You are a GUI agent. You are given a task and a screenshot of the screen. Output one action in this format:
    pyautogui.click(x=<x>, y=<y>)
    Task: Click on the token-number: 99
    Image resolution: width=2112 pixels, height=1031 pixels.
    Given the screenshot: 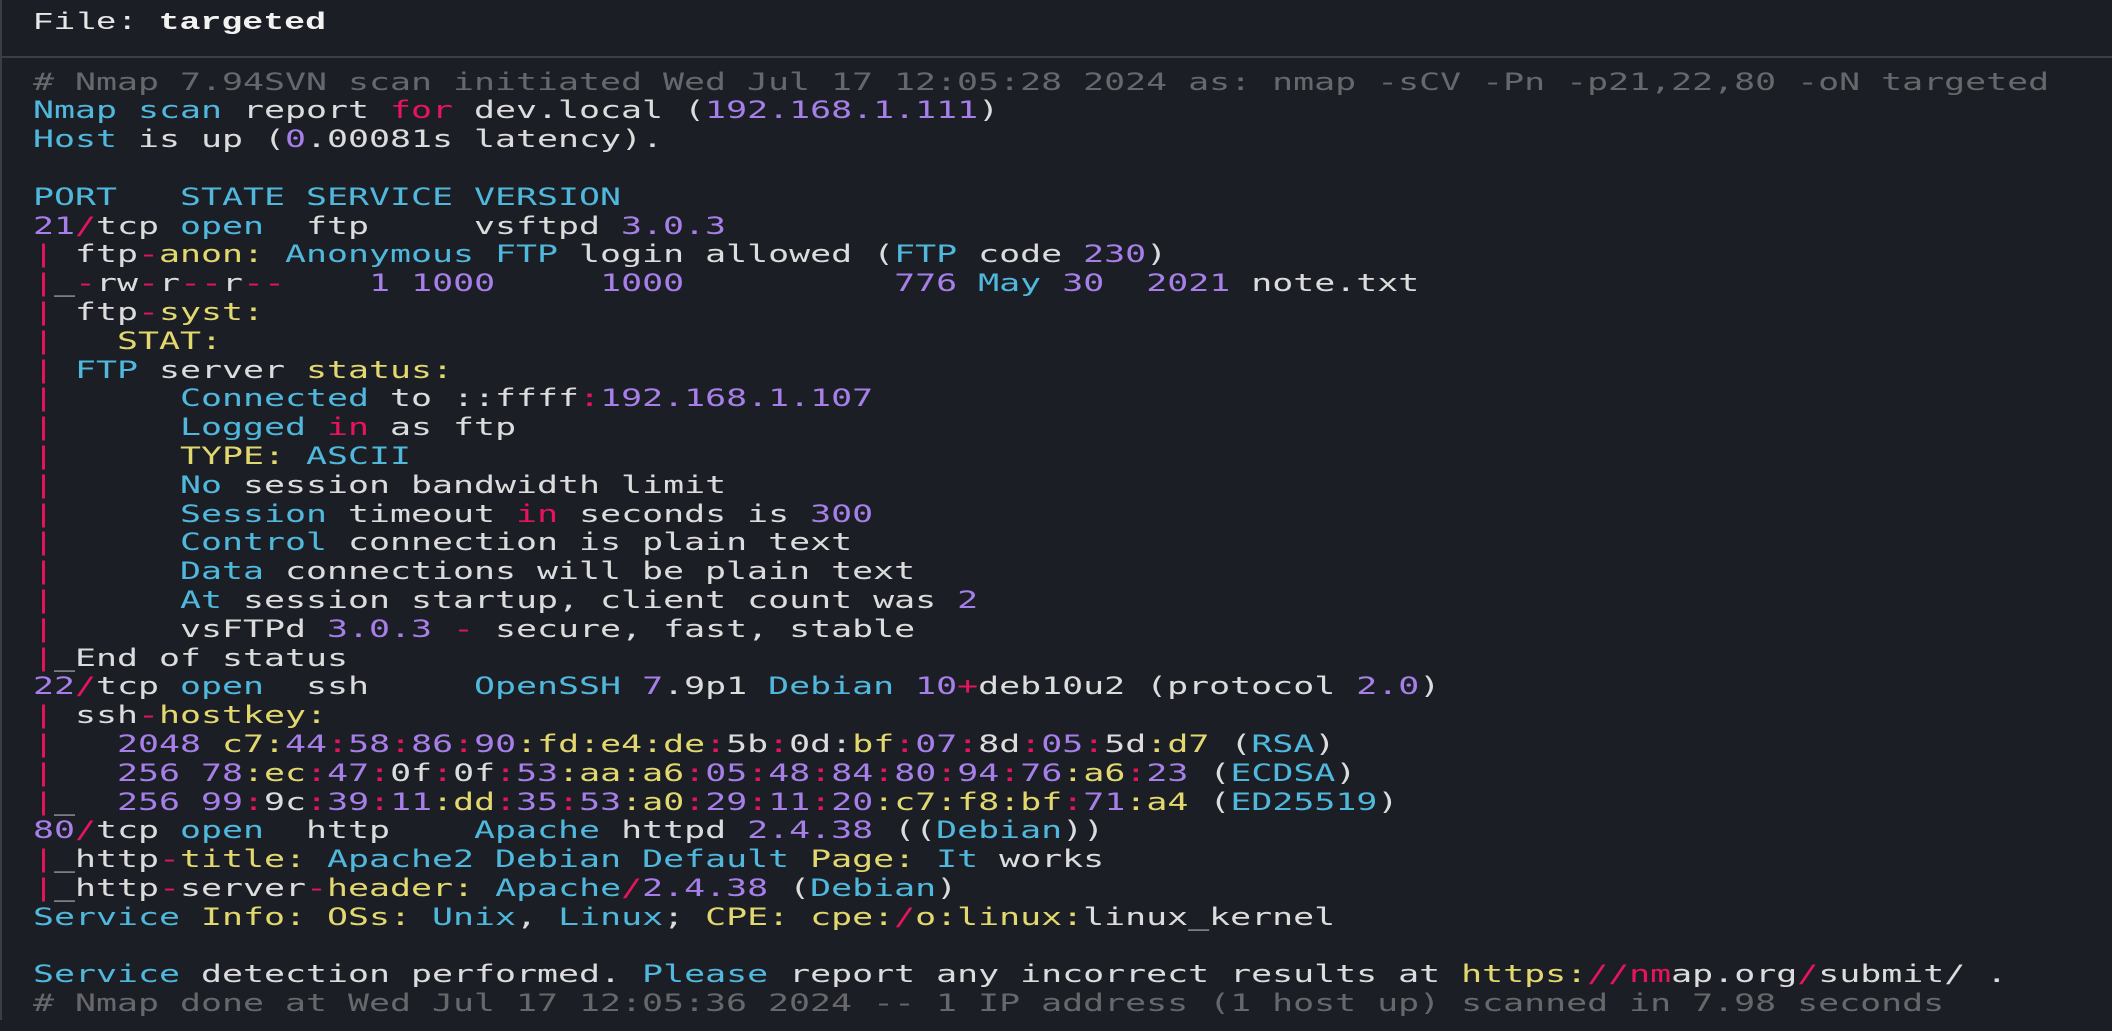 What is the action you would take?
    pyautogui.click(x=222, y=801)
    